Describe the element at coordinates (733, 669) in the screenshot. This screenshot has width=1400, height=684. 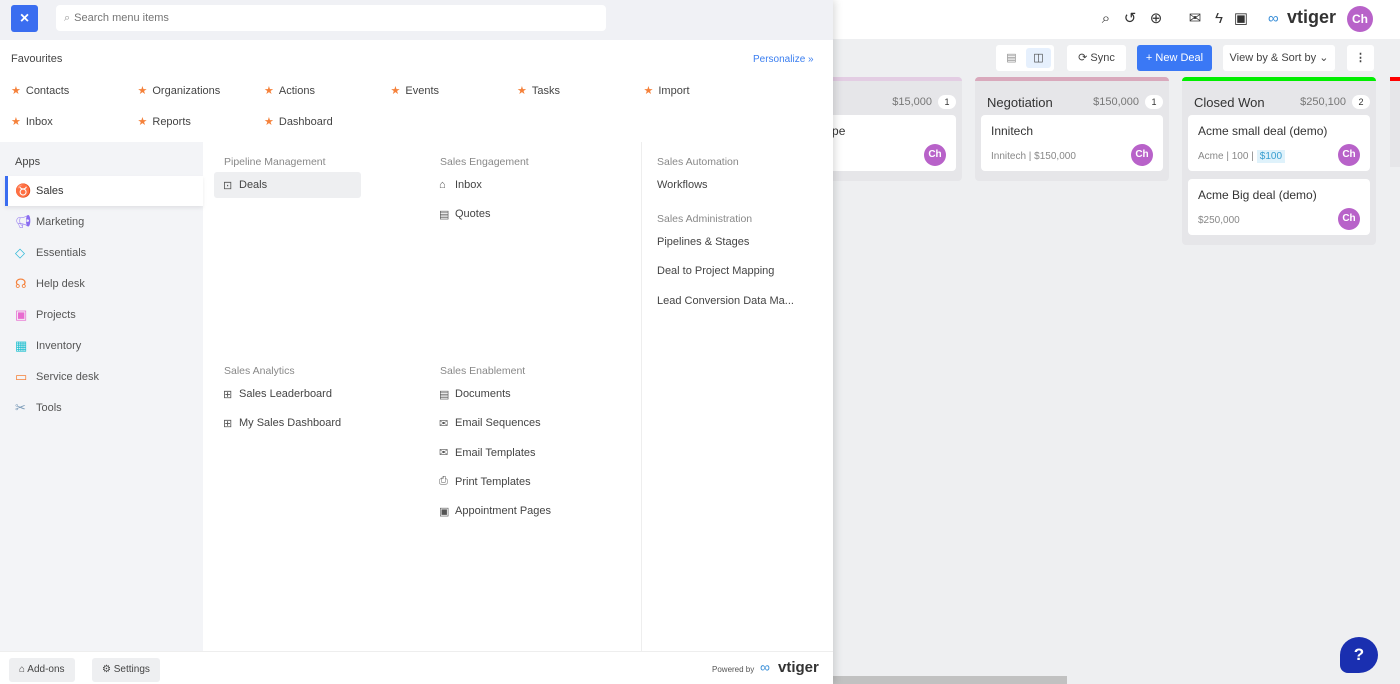
I see `powered-by-label: Powered by` at that location.